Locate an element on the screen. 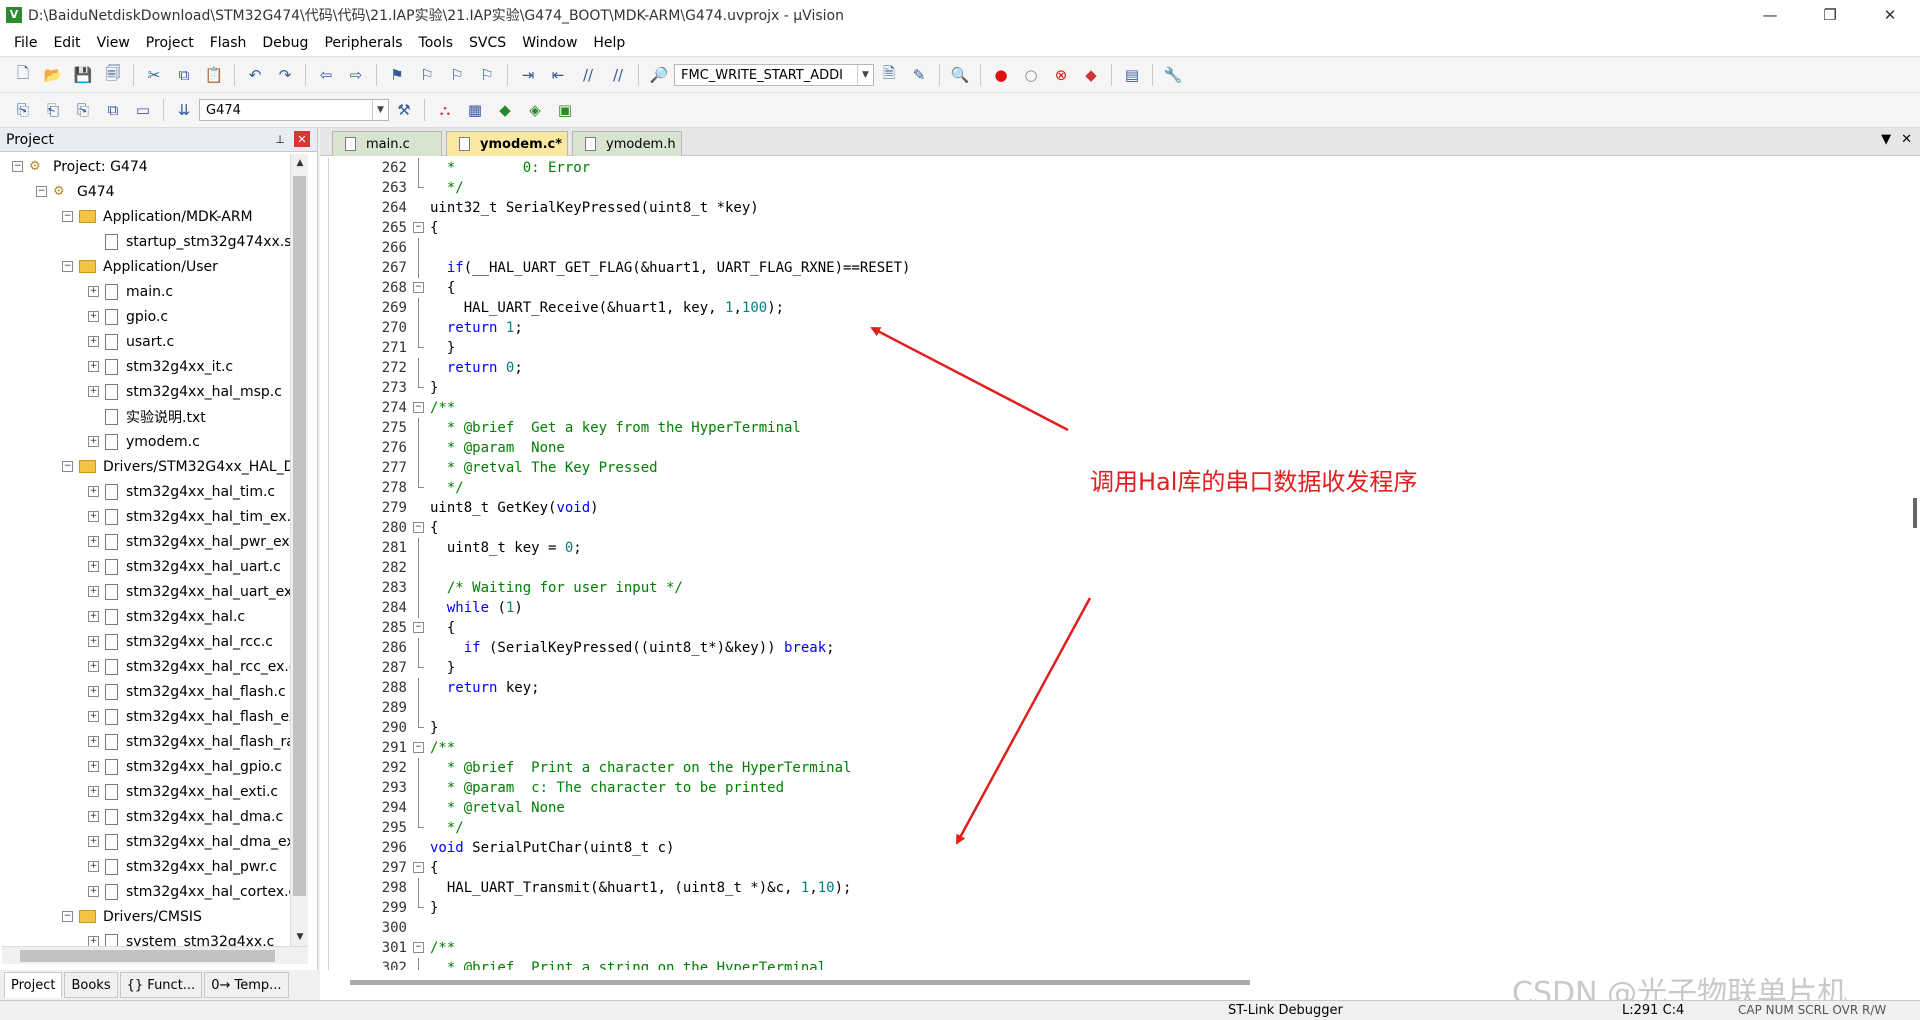  copy-icon: ⧉ is located at coordinates (184, 75).